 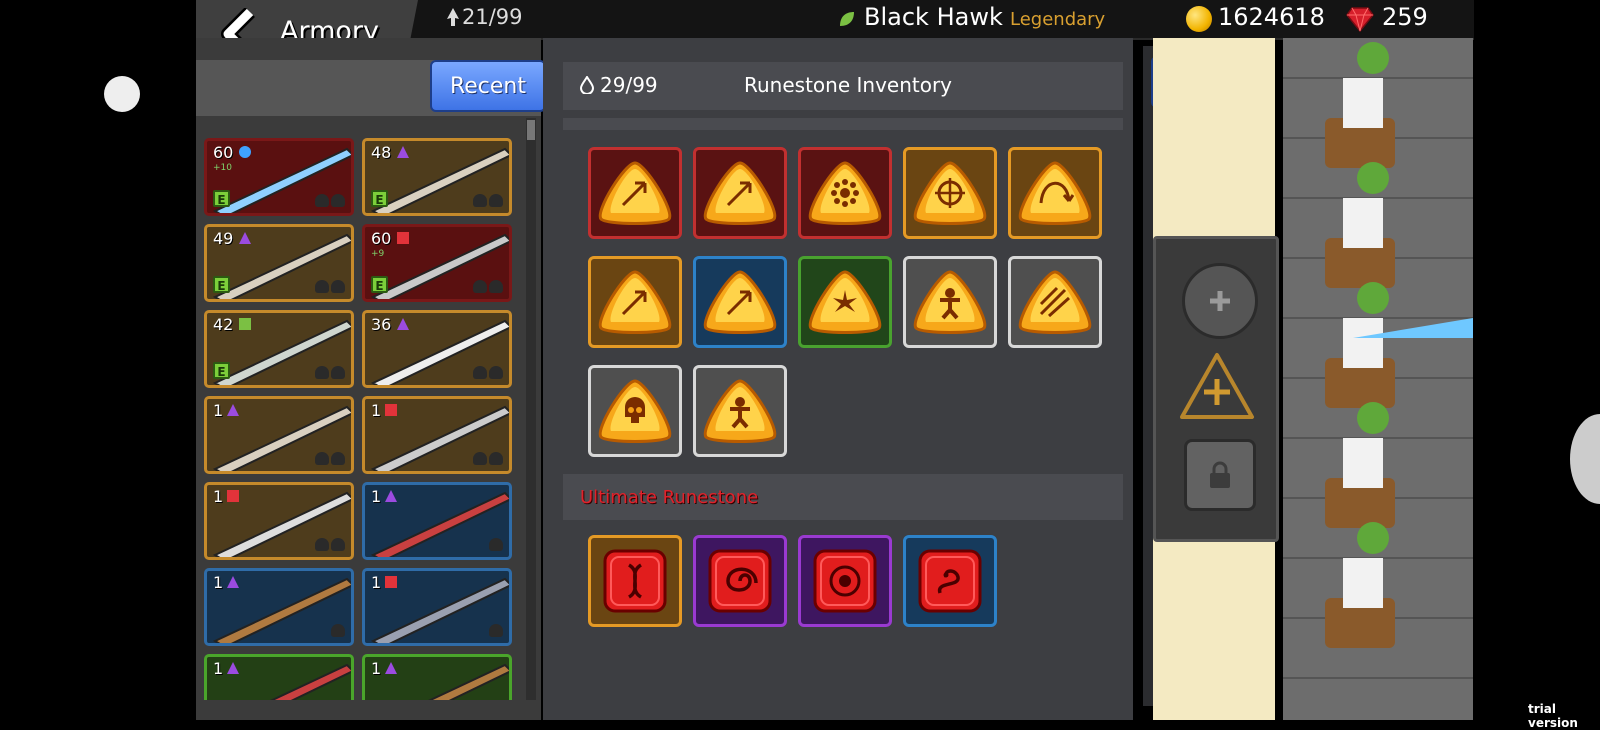 I want to click on curve-arrow-icon, so click(x=1055, y=193).